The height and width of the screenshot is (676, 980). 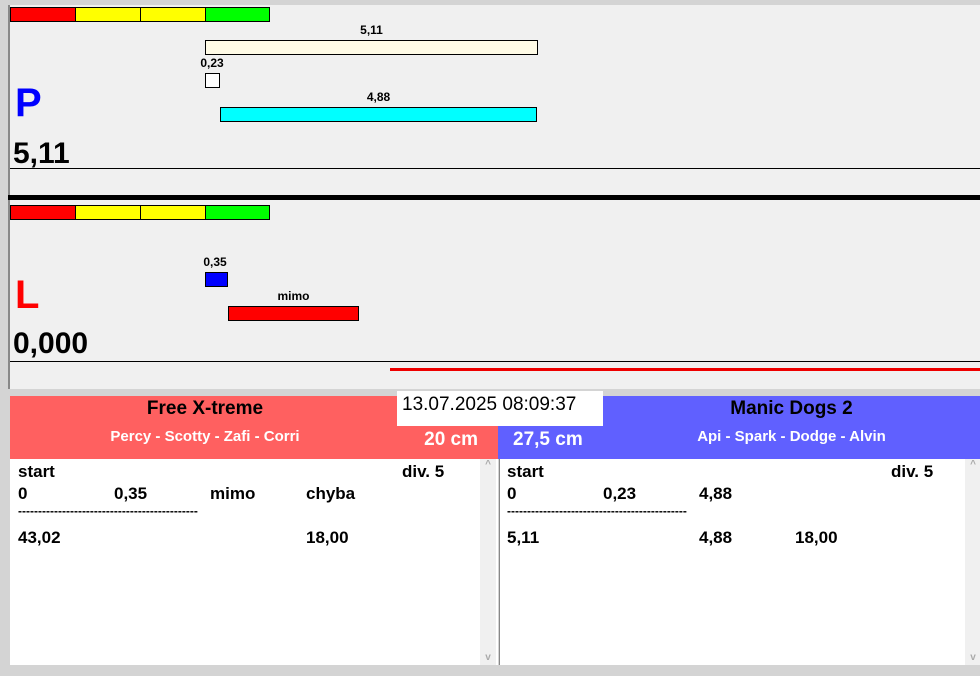 I want to click on total-bar, so click(x=371, y=47).